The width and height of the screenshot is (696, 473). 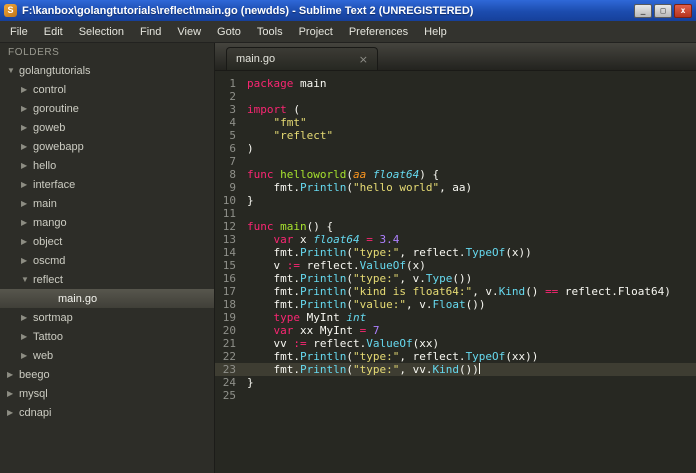 I want to click on code-line-13: 13 var x float64 = 3.4, so click(x=455, y=239).